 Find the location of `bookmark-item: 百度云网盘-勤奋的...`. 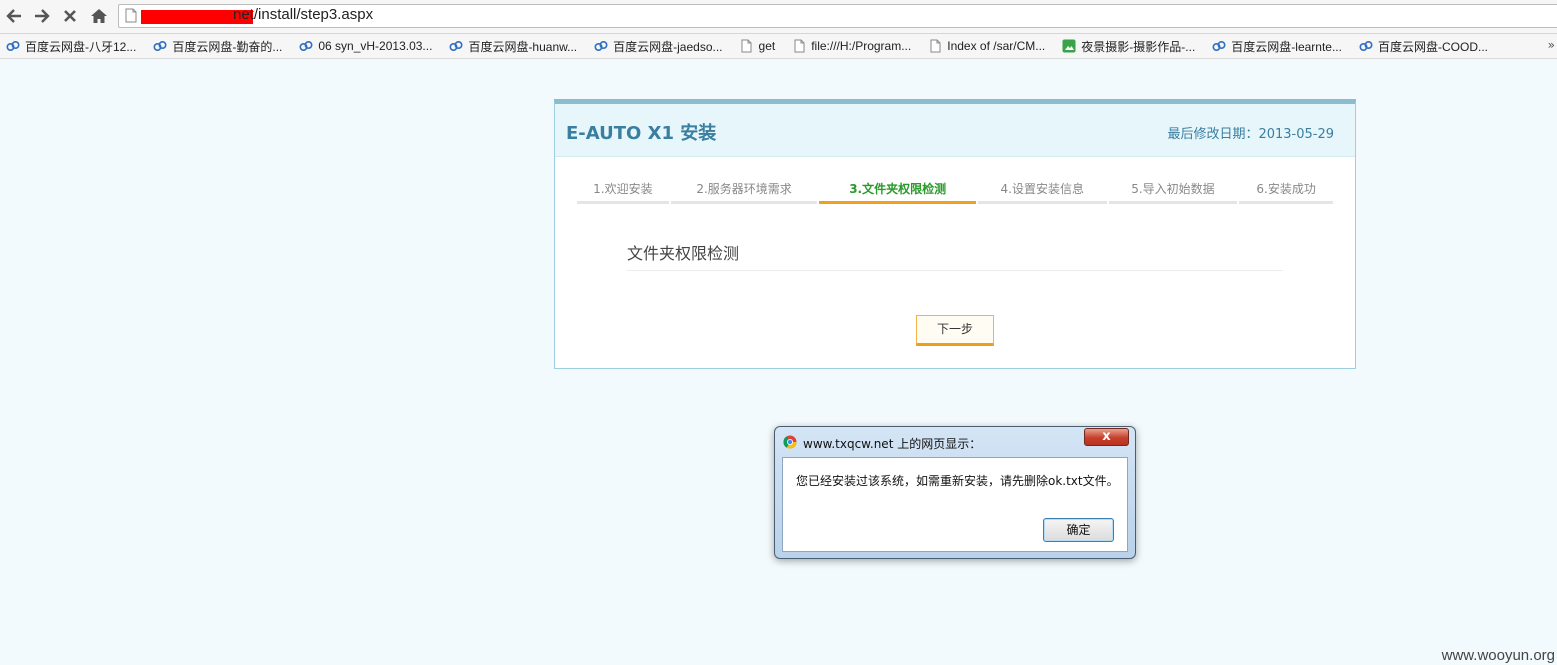

bookmark-item: 百度云网盘-勤奋的... is located at coordinates (217, 46).